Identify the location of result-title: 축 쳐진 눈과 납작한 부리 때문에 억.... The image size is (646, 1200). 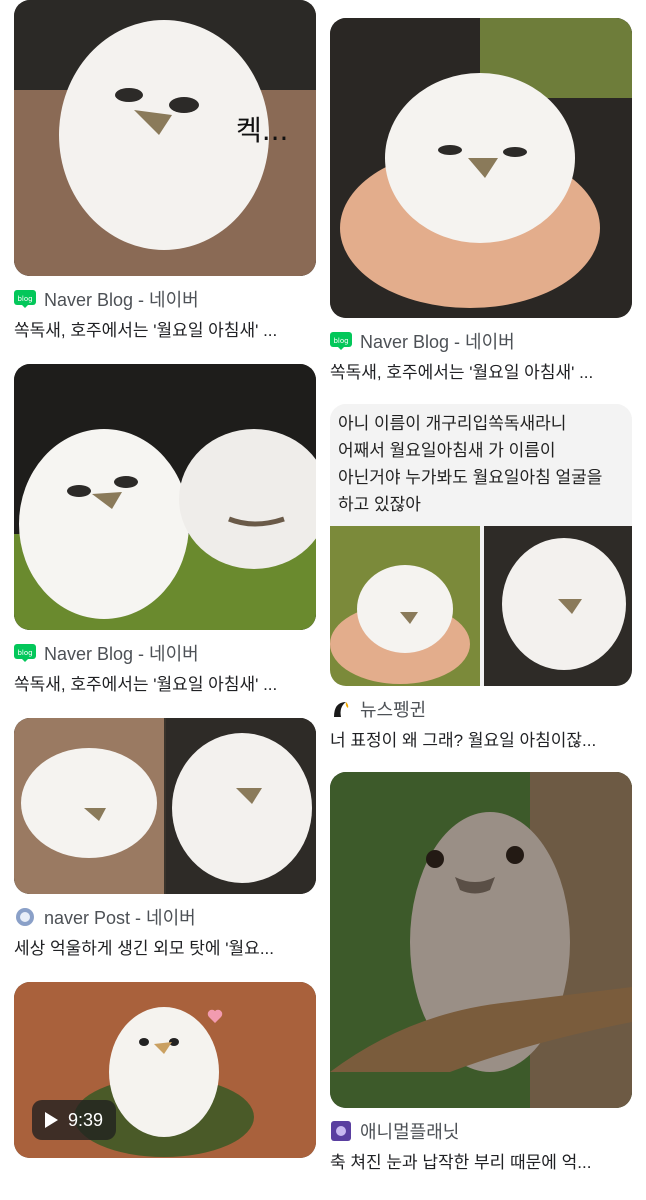
(481, 1164).